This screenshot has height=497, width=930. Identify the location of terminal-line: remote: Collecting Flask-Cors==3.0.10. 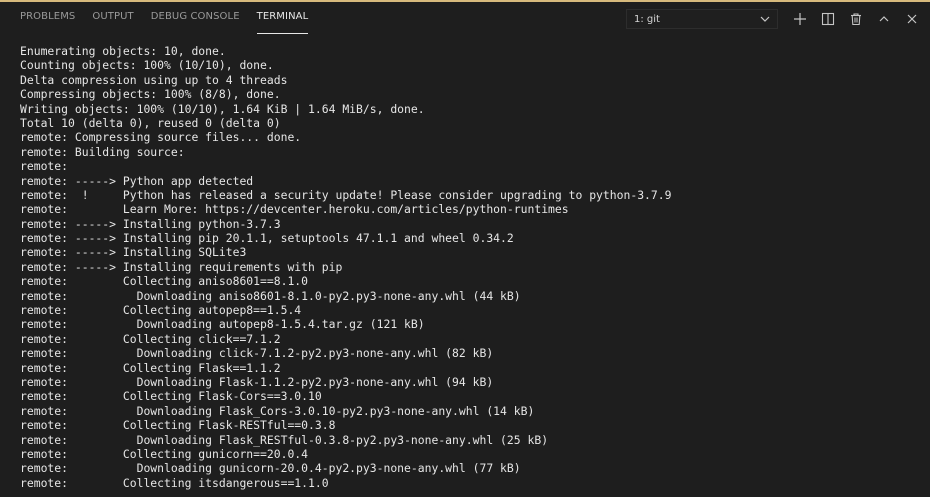
(171, 396).